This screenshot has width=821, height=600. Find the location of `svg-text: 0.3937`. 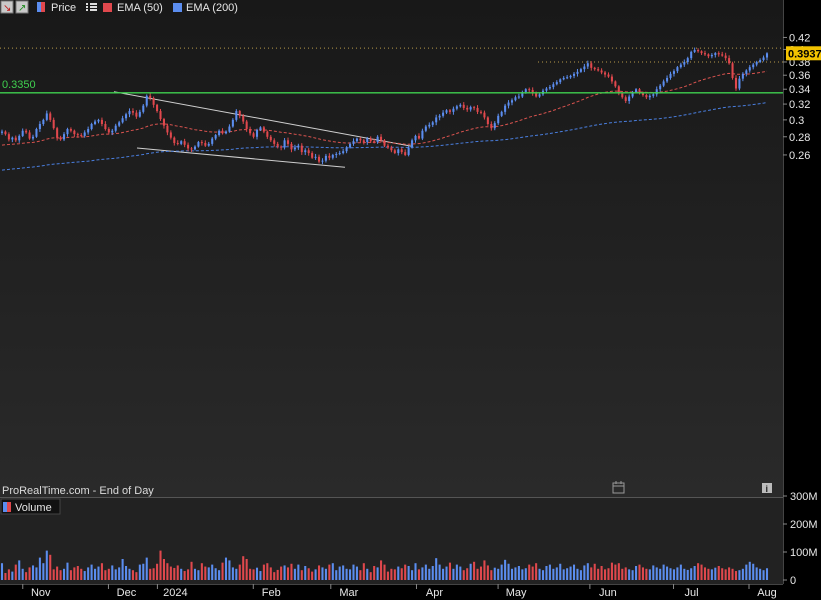

svg-text: 0.3937 is located at coordinates (804, 54).